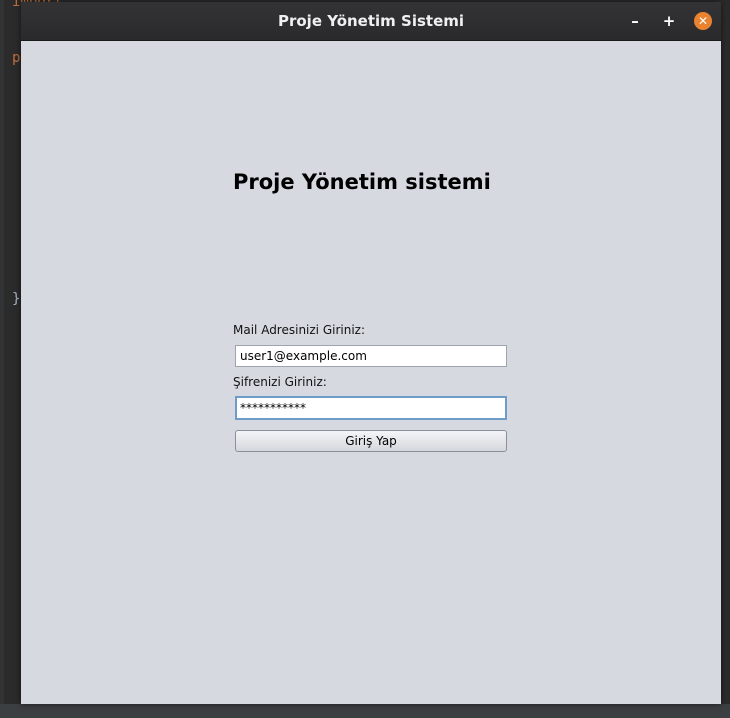 Image resolution: width=730 pixels, height=718 pixels. I want to click on close-button: ✕, so click(703, 21).